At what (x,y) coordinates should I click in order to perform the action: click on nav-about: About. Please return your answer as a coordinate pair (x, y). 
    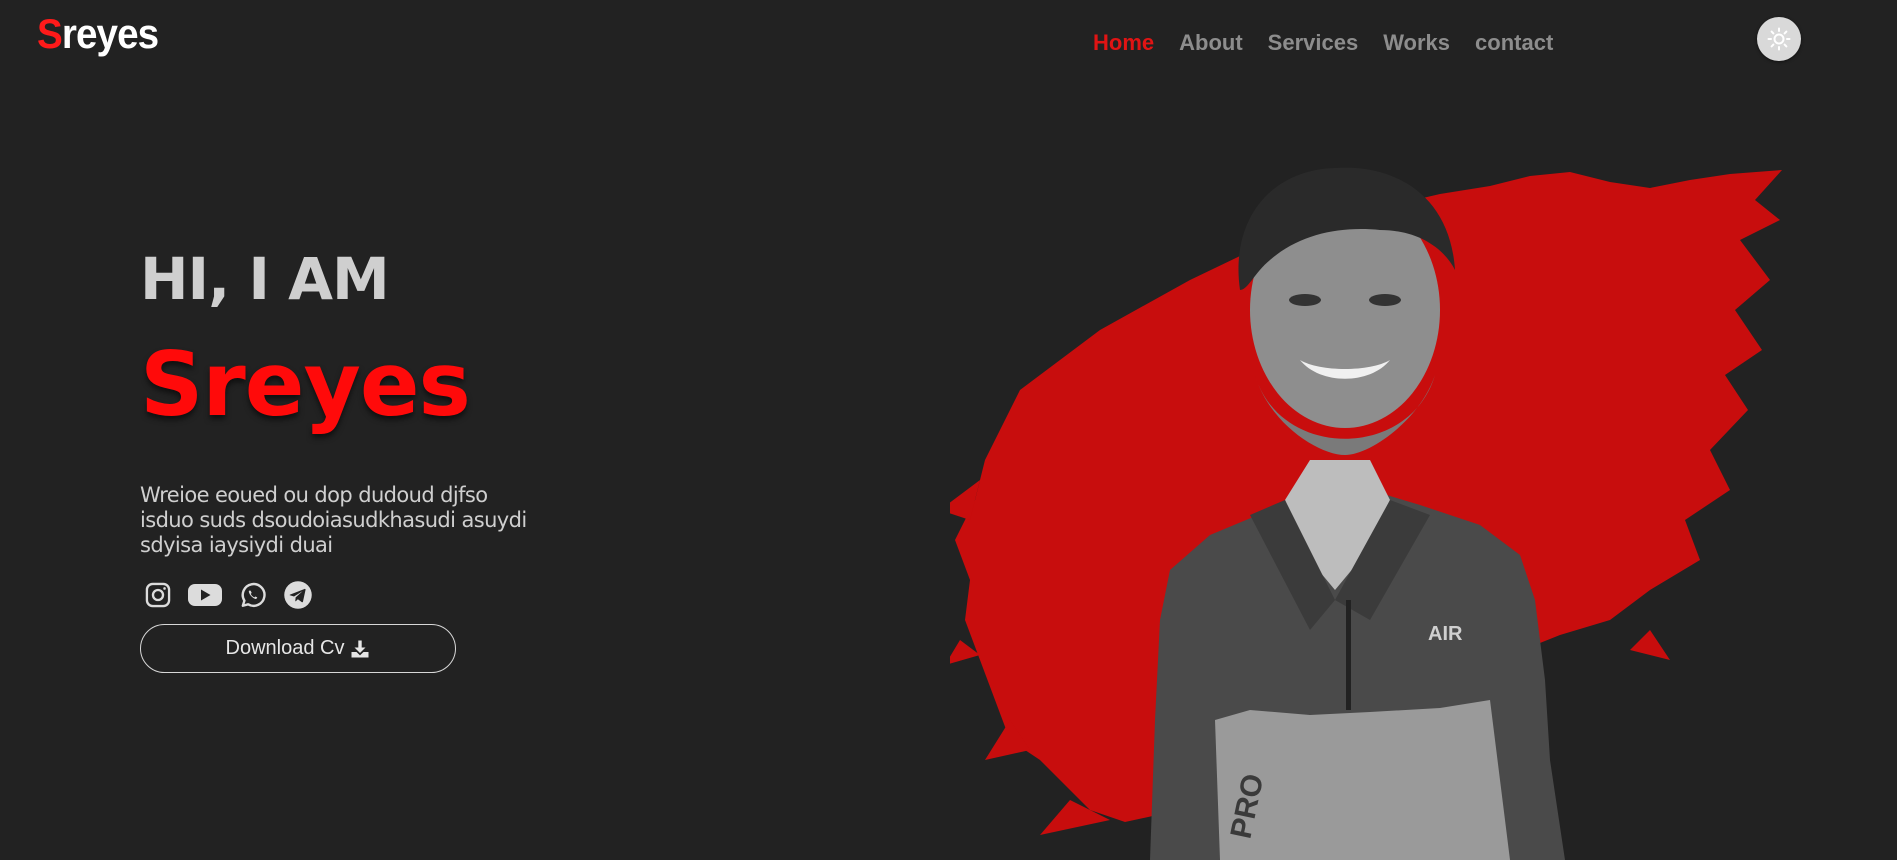
    Looking at the image, I should click on (1211, 43).